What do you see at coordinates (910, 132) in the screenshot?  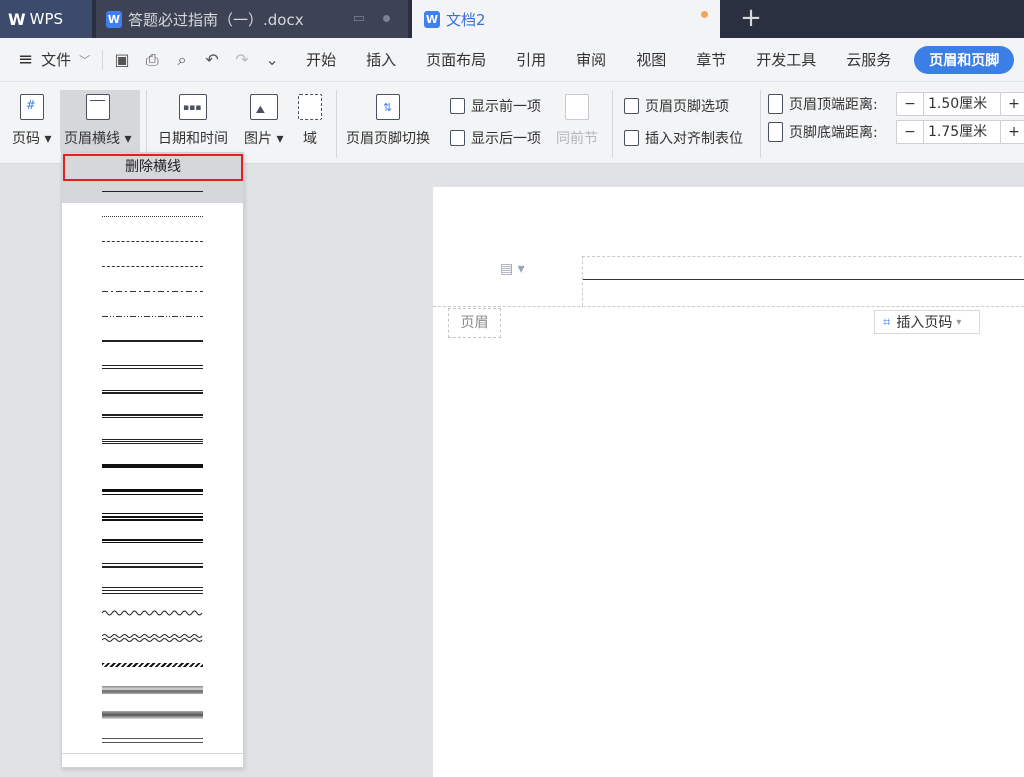 I see `footer-distance-decrement-button: −` at bounding box center [910, 132].